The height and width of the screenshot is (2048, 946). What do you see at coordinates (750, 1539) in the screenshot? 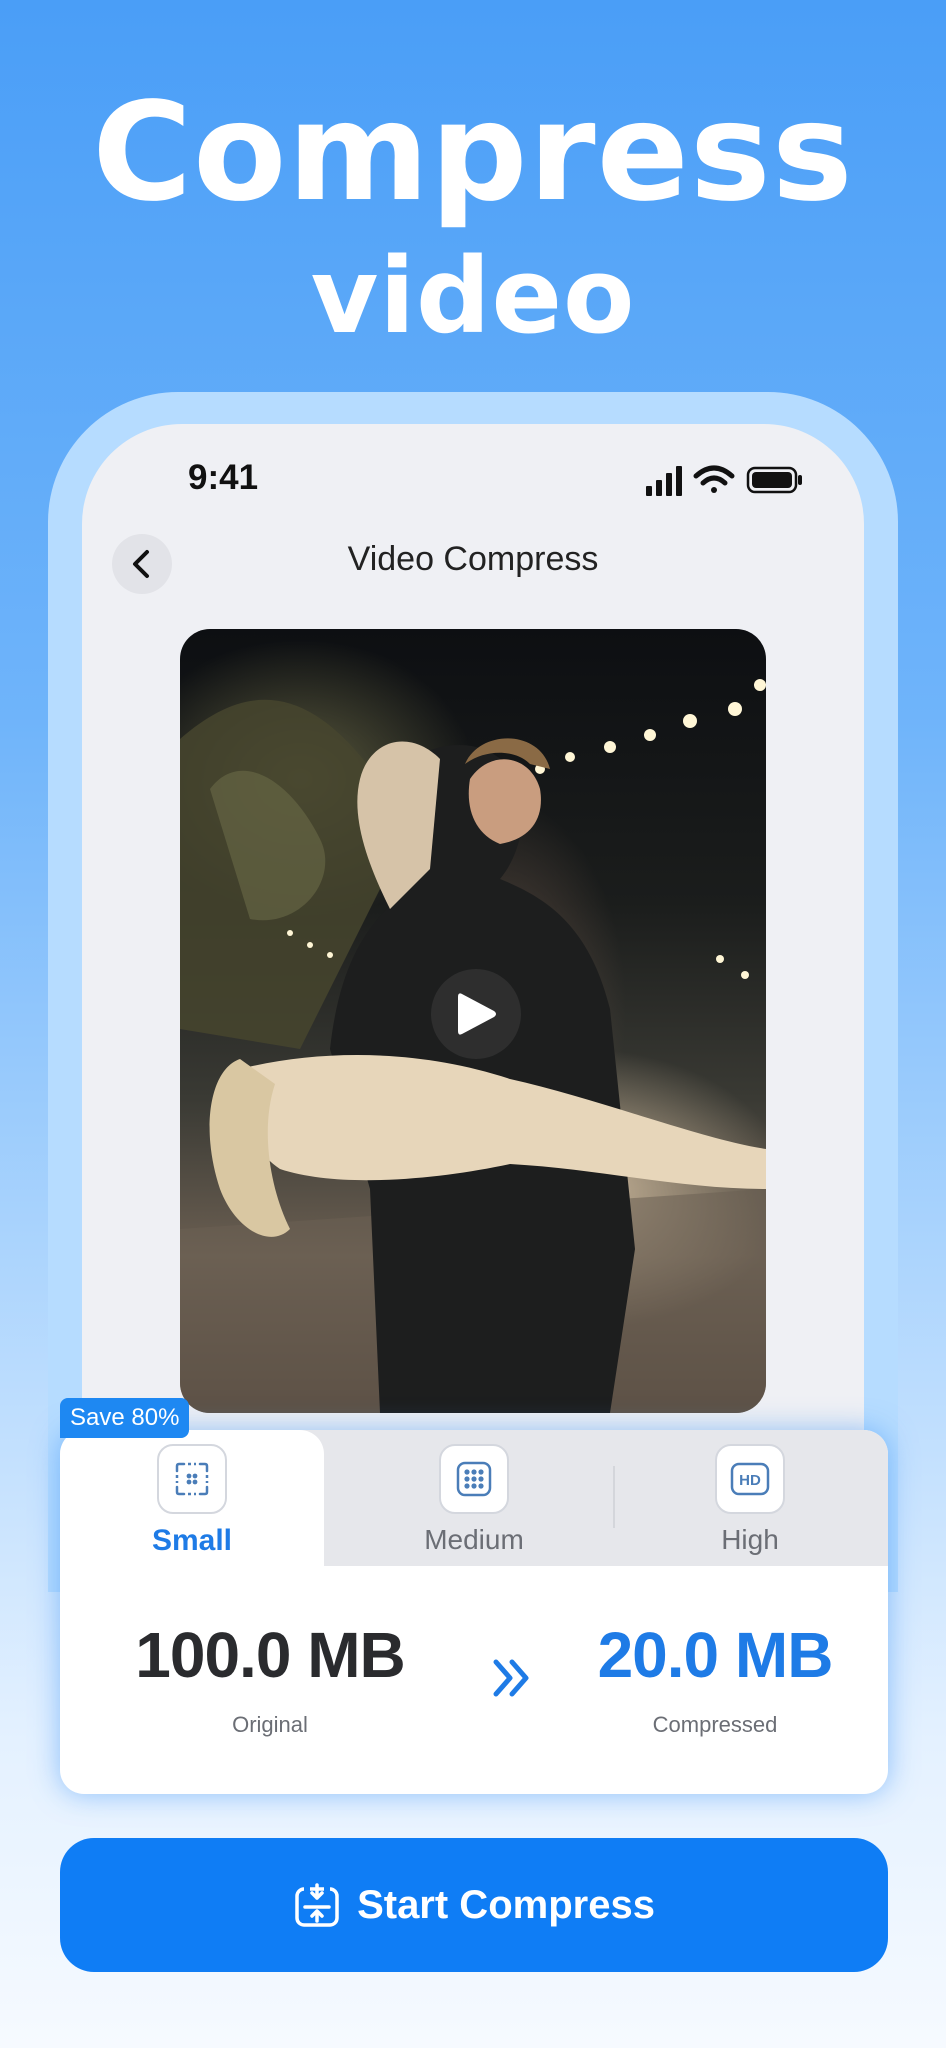
I see `tab-high-label: High` at bounding box center [750, 1539].